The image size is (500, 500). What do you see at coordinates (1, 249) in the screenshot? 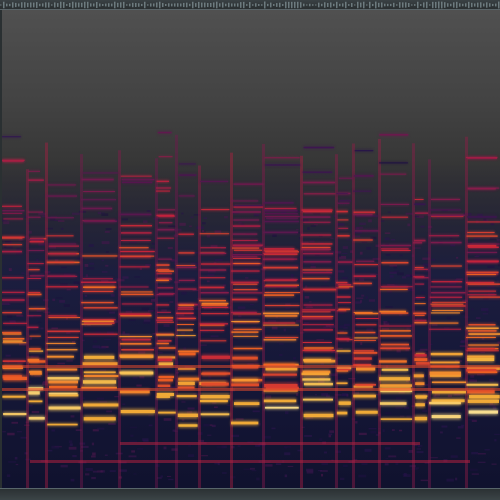
I see `frame-left-edge` at bounding box center [1, 249].